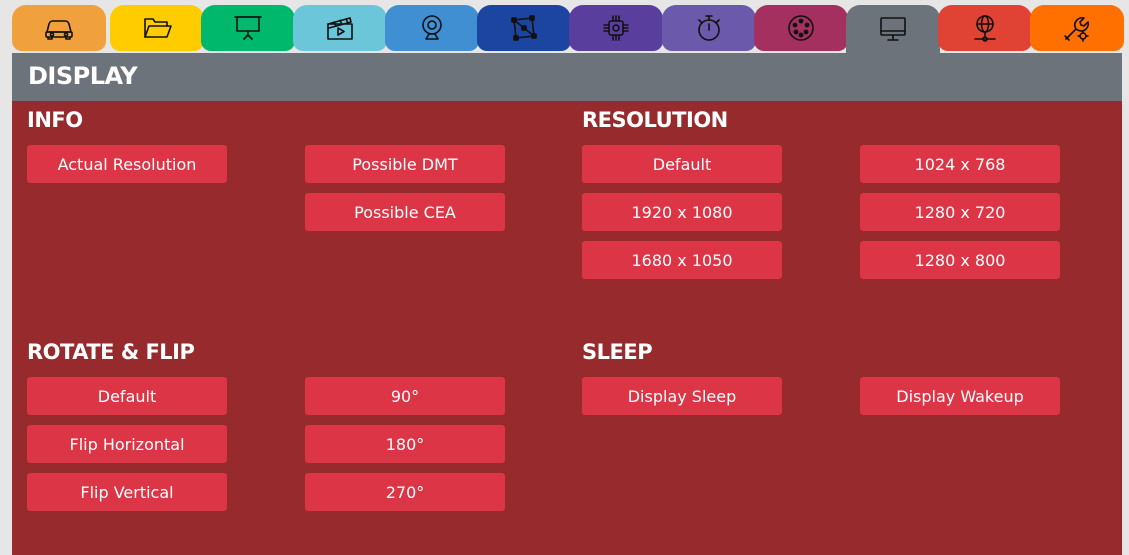  What do you see at coordinates (405, 444) in the screenshot?
I see `rotate-180-button: 180°` at bounding box center [405, 444].